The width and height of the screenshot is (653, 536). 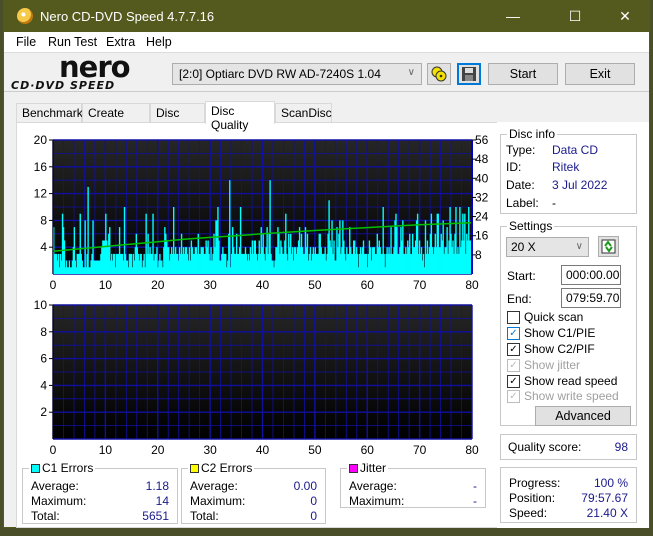 What do you see at coordinates (194, 468) in the screenshot?
I see `c2-color-swatch` at bounding box center [194, 468].